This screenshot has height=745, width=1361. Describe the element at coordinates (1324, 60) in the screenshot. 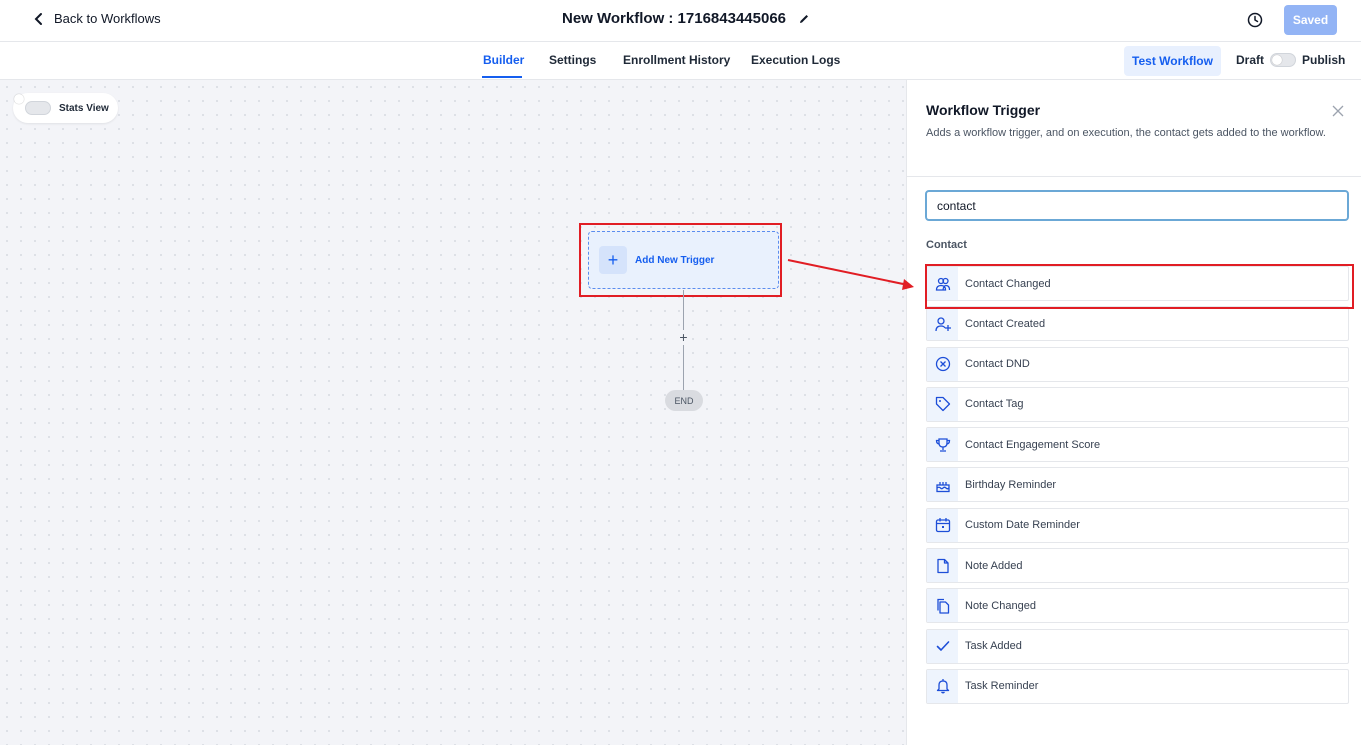

I see `publish-label: Publish` at that location.